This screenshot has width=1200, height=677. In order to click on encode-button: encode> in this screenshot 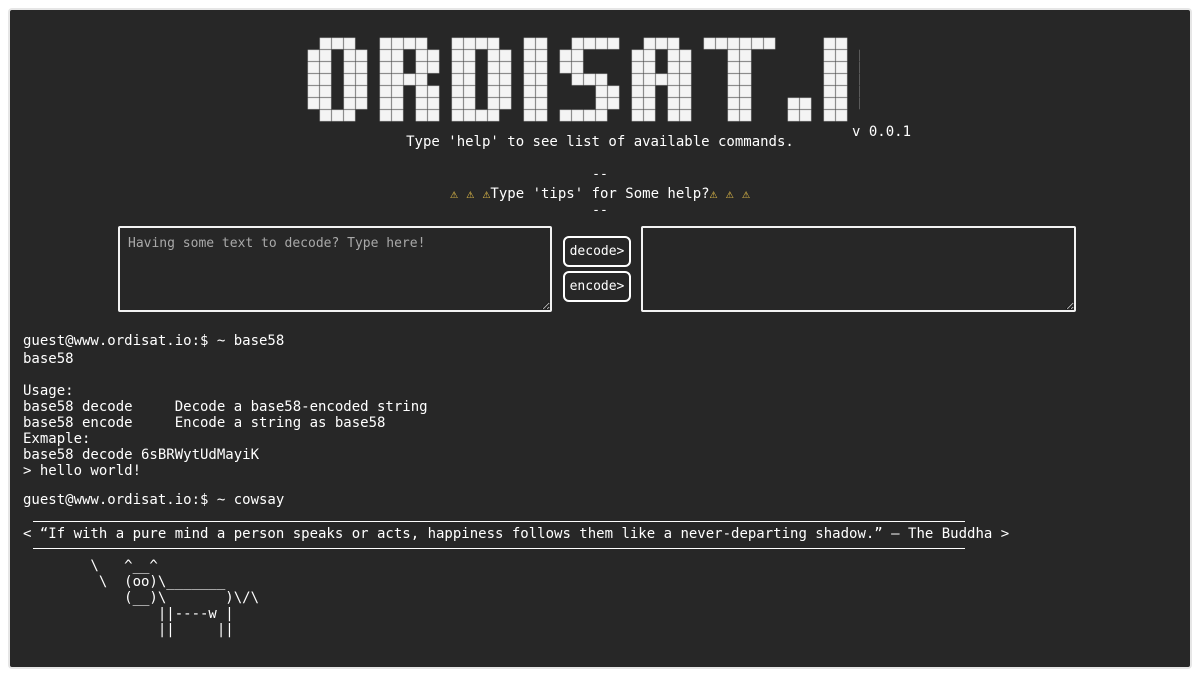, I will do `click(597, 286)`.